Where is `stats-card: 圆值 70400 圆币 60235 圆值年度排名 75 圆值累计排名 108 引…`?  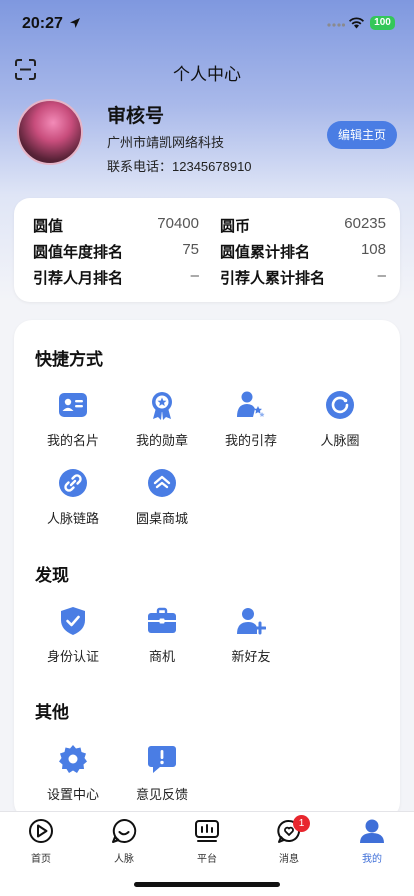 stats-card: 圆值 70400 圆币 60235 圆值年度排名 75 圆值累计排名 108 引… is located at coordinates (207, 250).